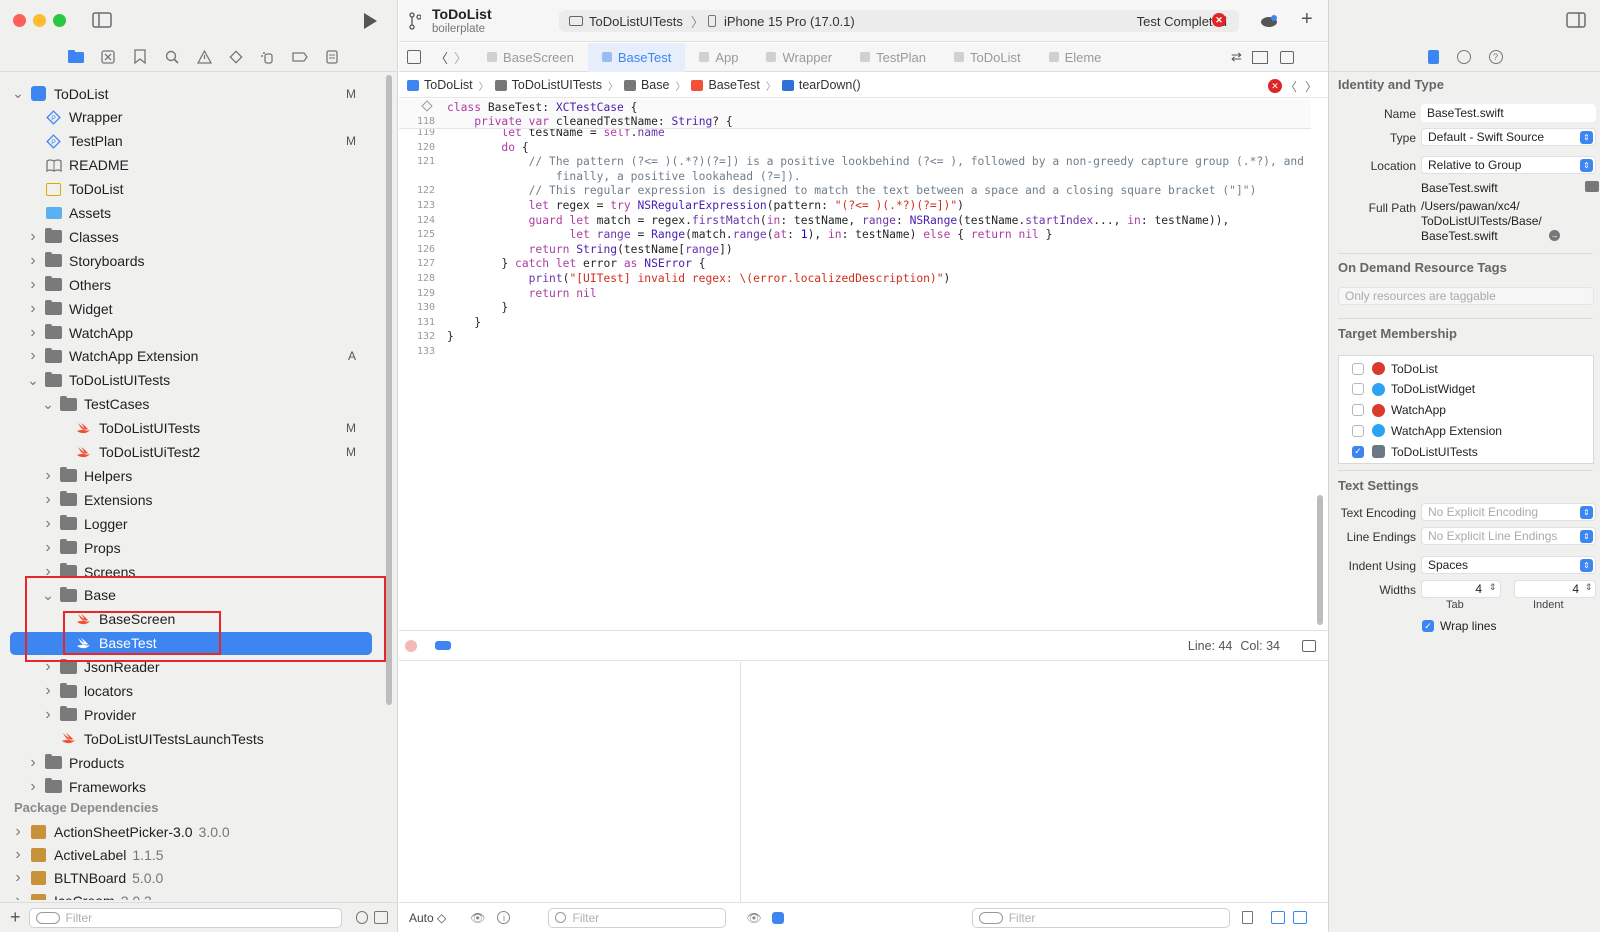 The image size is (1600, 932). I want to click on choose-folder-icon, so click(1592, 186).